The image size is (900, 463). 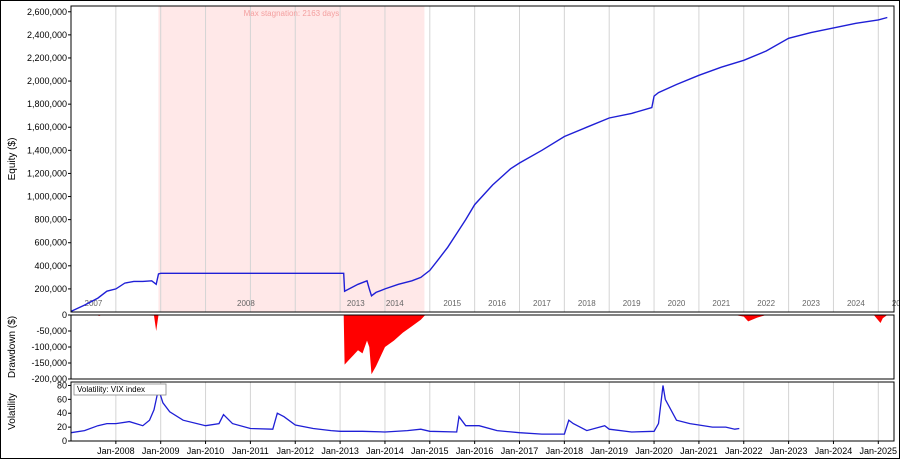 I want to click on equity-y-tick-label: 2,200,000, so click(x=47, y=58).